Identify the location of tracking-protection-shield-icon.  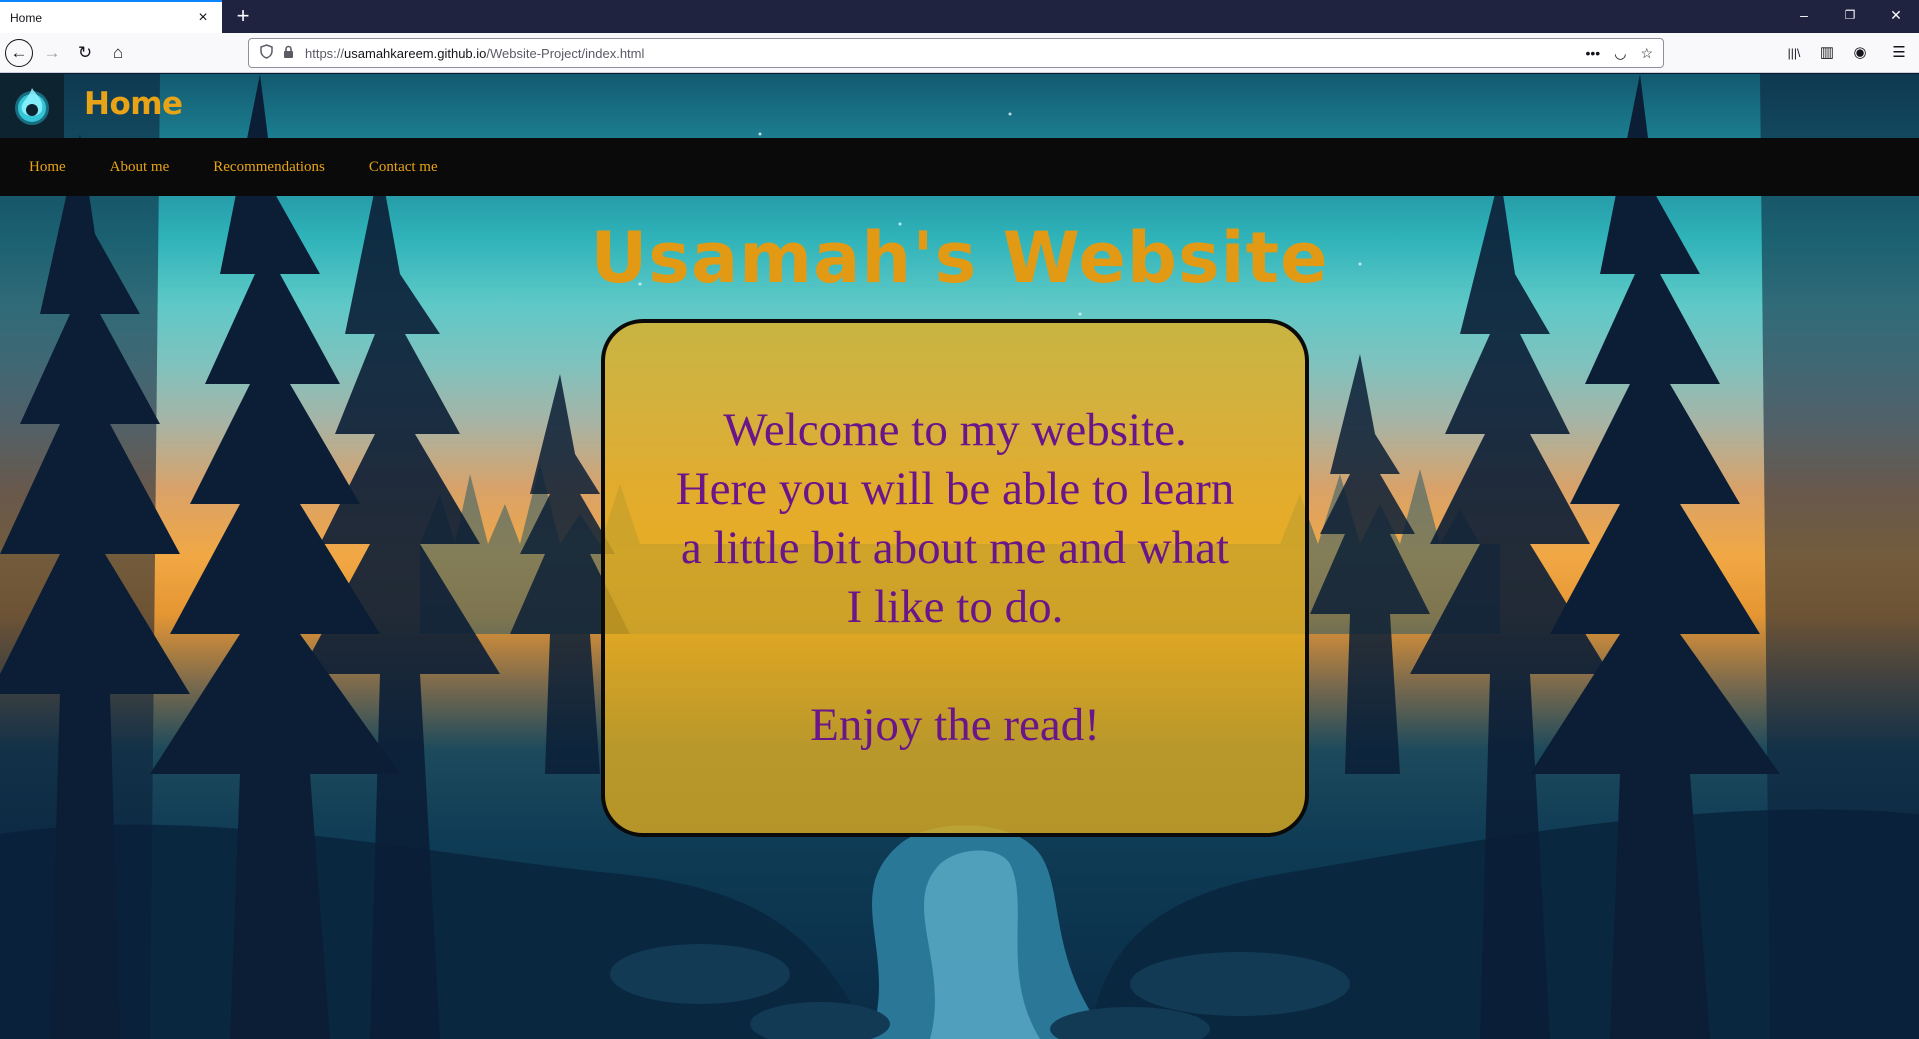
(266, 53).